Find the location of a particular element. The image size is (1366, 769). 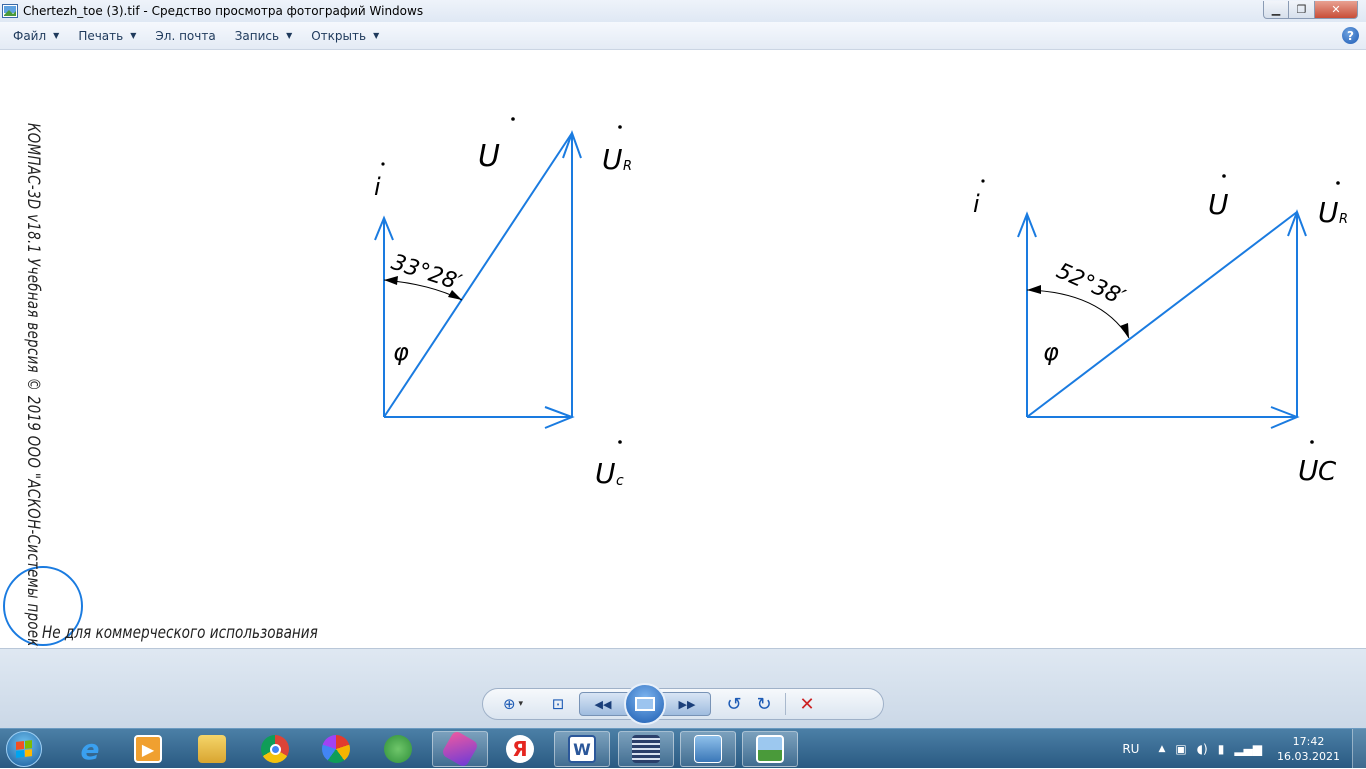

left-angle-label: 33°28′ is located at coordinates (426, 273).